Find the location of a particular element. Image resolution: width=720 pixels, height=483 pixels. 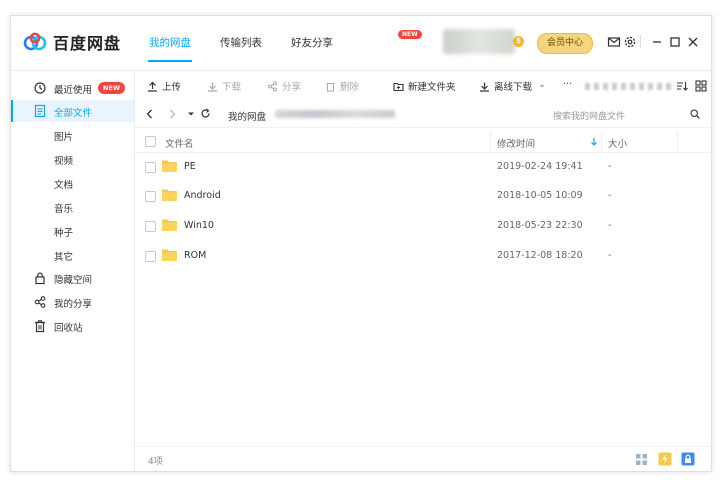

sidebar-item-documents: 文档 is located at coordinates (63, 184).